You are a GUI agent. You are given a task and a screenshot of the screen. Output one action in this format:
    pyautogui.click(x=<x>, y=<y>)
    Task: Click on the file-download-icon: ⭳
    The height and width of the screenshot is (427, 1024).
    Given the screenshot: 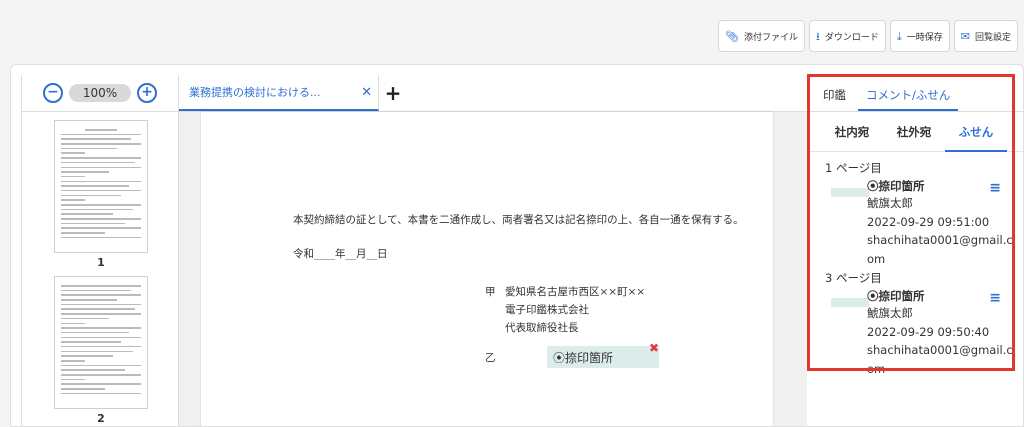 What is the action you would take?
    pyautogui.click(x=818, y=36)
    